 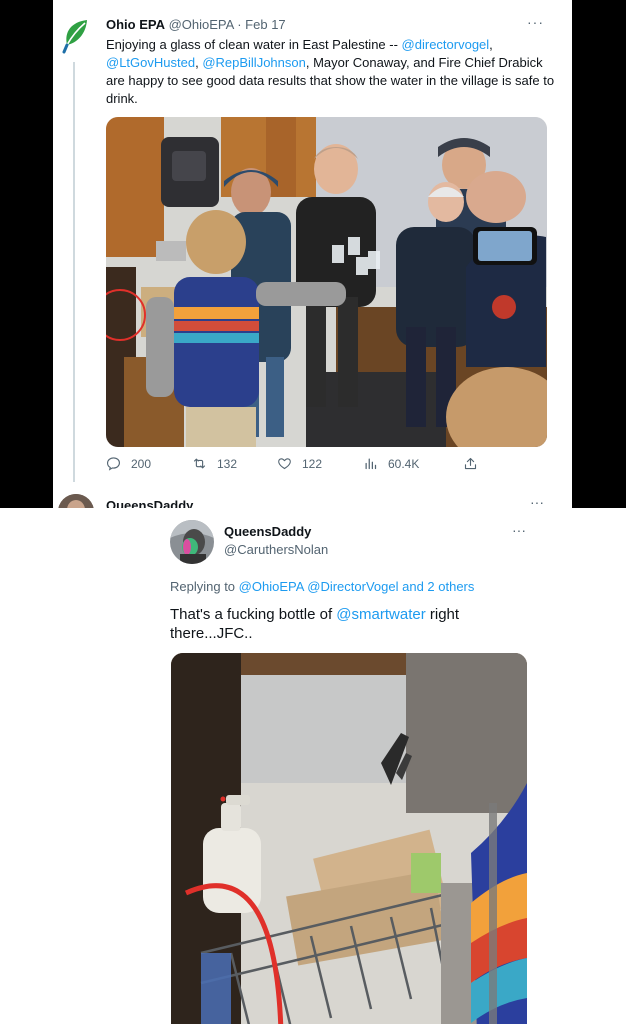 What do you see at coordinates (214, 463) in the screenshot?
I see `retweet-action: 132` at bounding box center [214, 463].